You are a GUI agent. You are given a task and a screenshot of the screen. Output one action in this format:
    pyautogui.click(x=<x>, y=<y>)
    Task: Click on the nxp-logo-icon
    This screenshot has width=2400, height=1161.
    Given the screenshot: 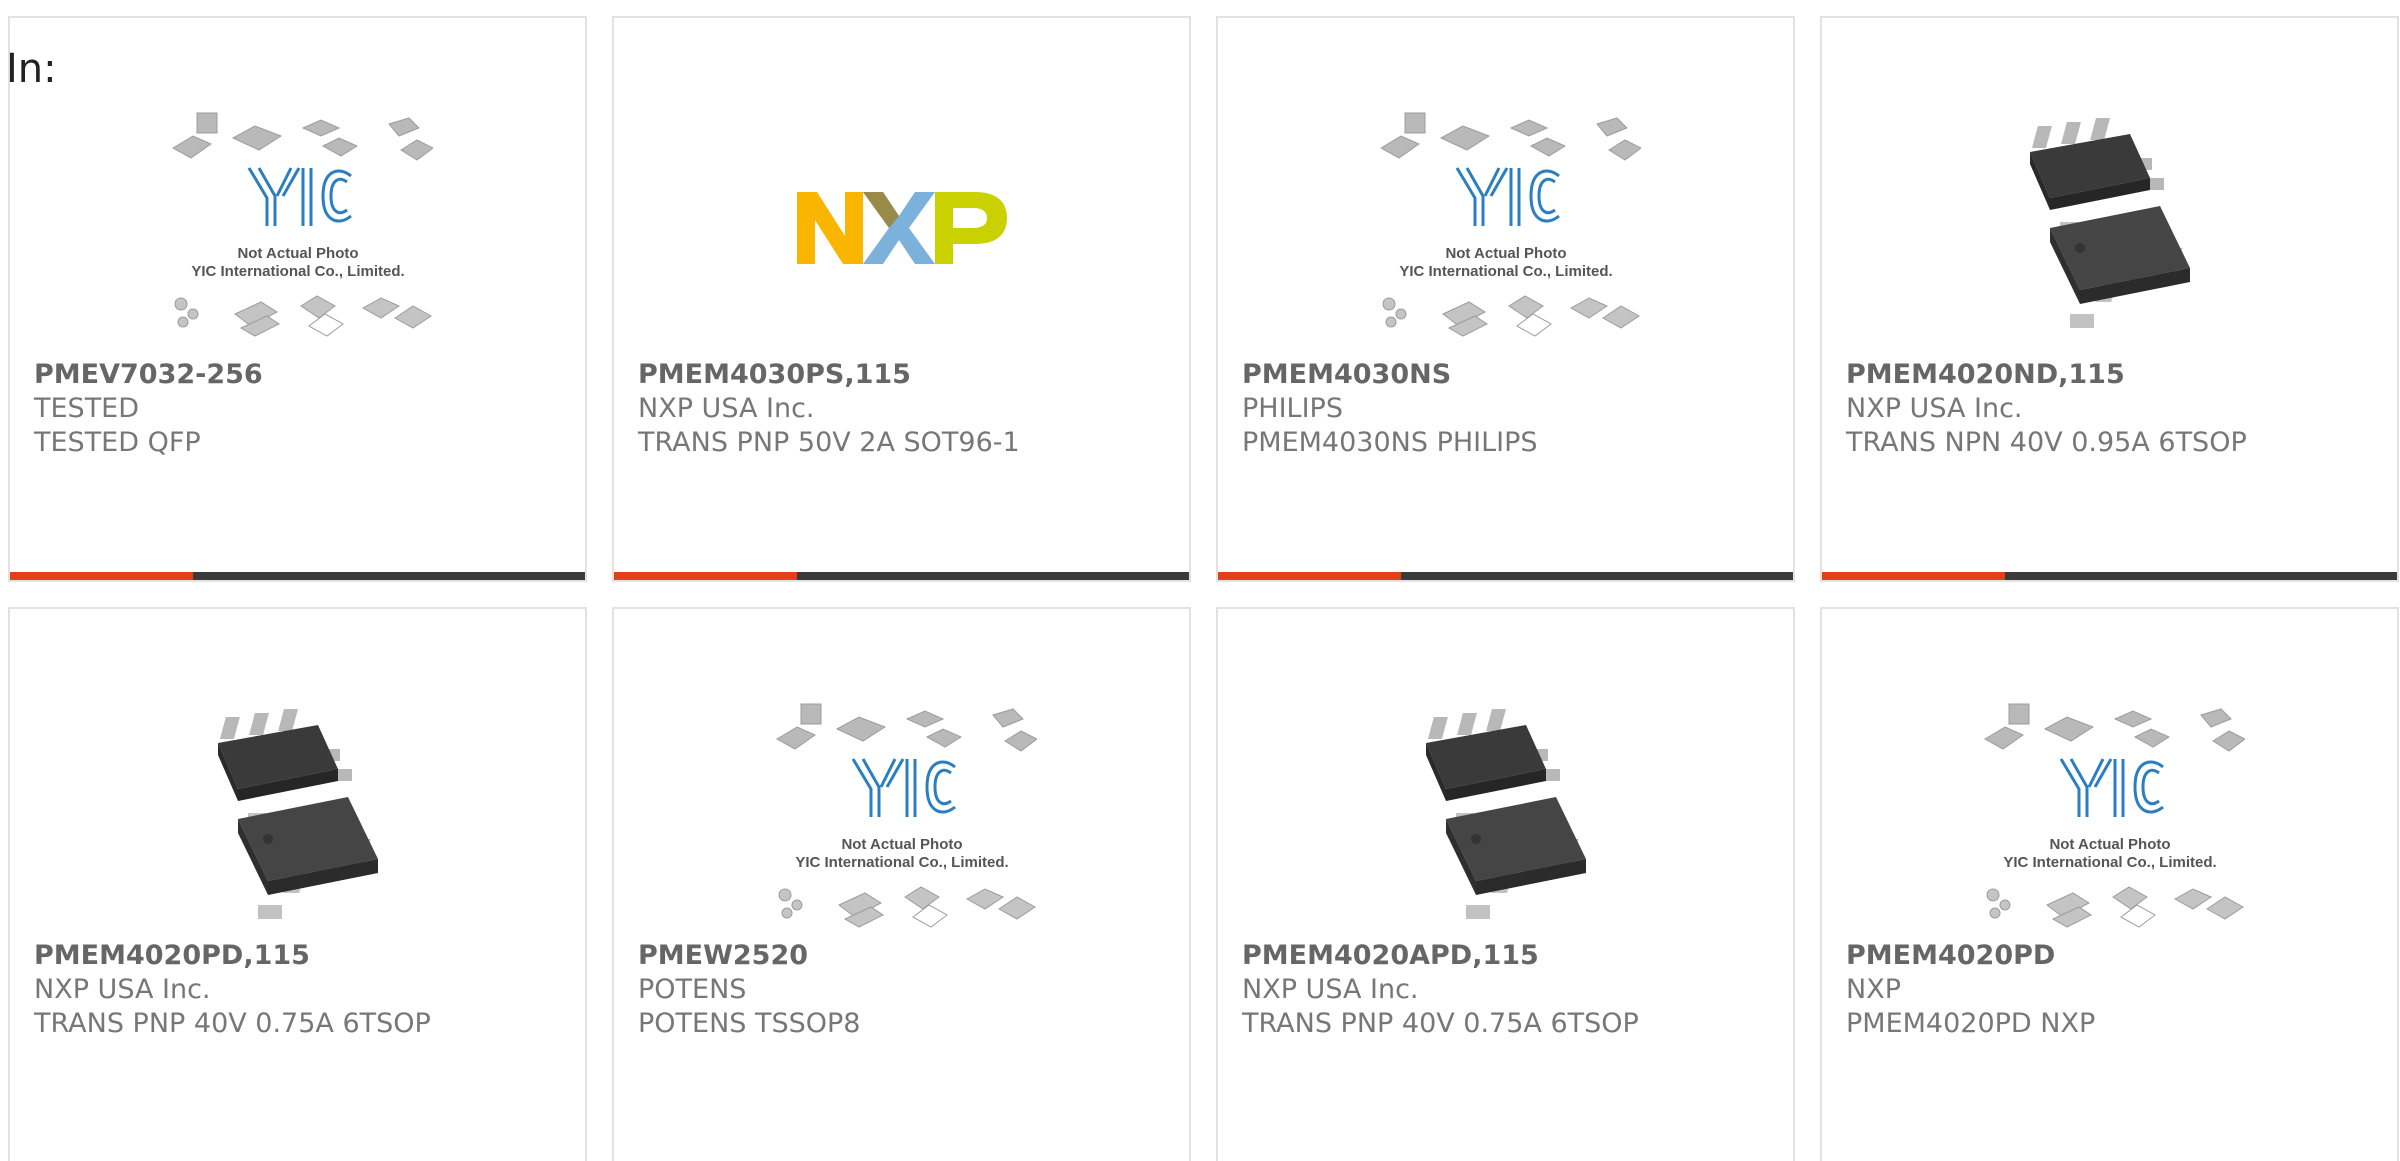 What is the action you would take?
    pyautogui.click(x=901, y=228)
    